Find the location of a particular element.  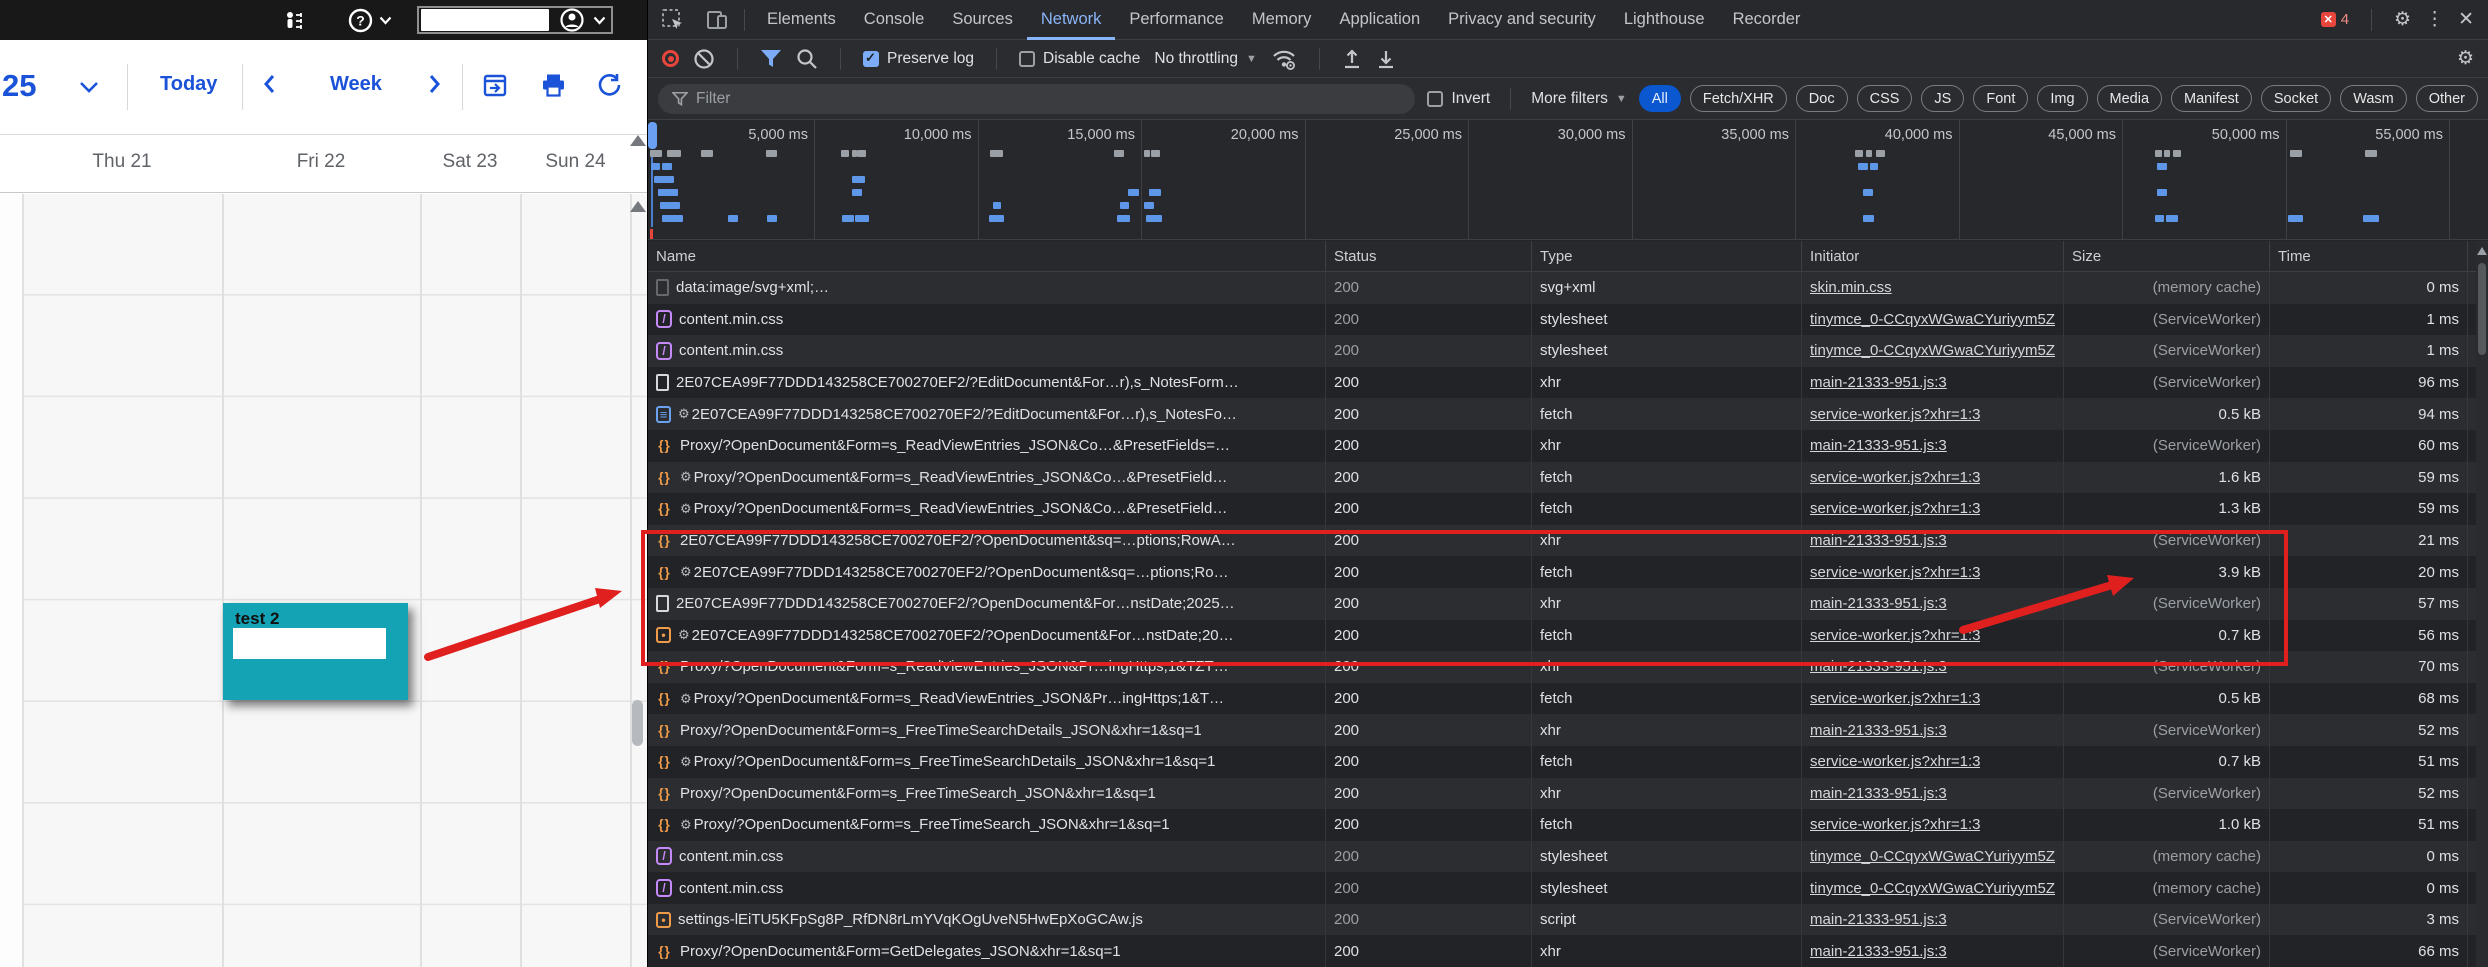

account-widget is located at coordinates (515, 20).